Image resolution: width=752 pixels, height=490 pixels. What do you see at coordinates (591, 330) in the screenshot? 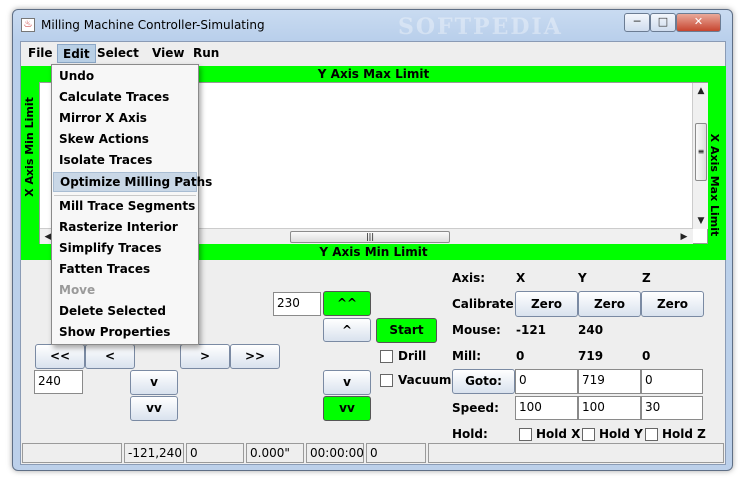
I see `mouse-y-value: 240` at bounding box center [591, 330].